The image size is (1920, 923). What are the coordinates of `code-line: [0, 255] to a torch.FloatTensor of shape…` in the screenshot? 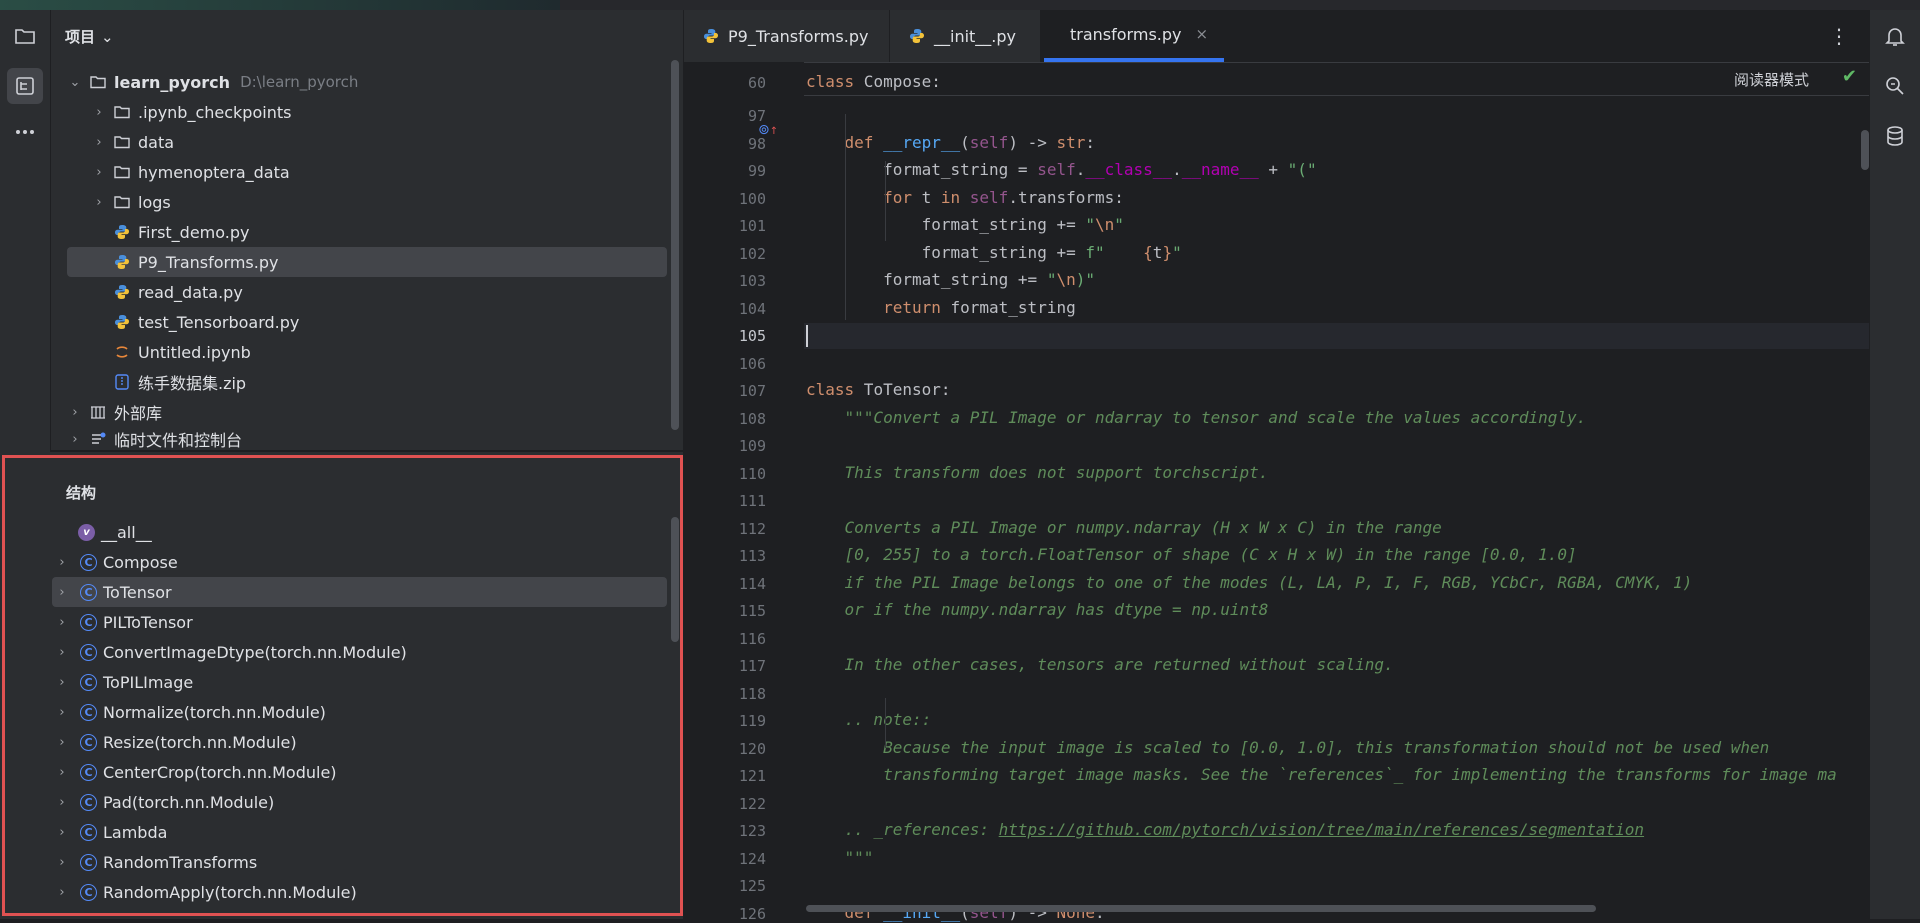 It's located at (1191, 554).